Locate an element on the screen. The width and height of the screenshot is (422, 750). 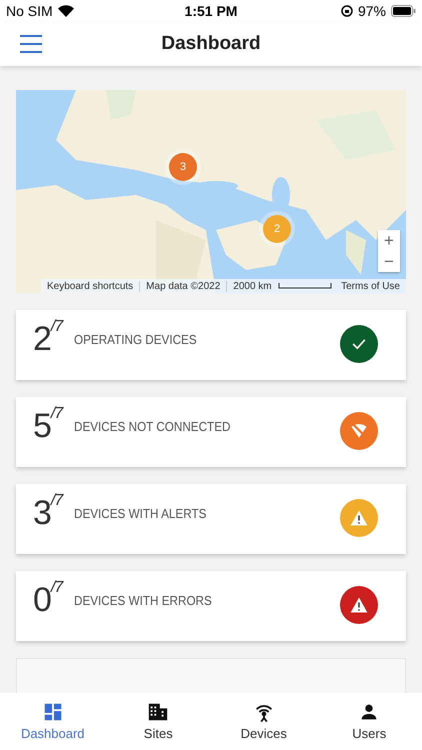
carrier-text: No SIM is located at coordinates (29, 11).